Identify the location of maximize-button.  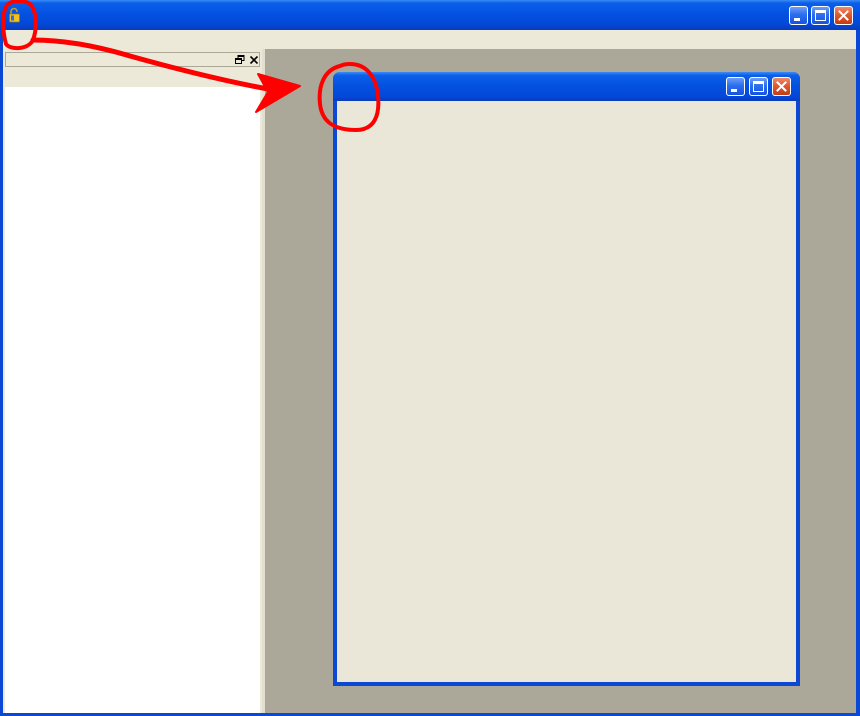
(820, 15).